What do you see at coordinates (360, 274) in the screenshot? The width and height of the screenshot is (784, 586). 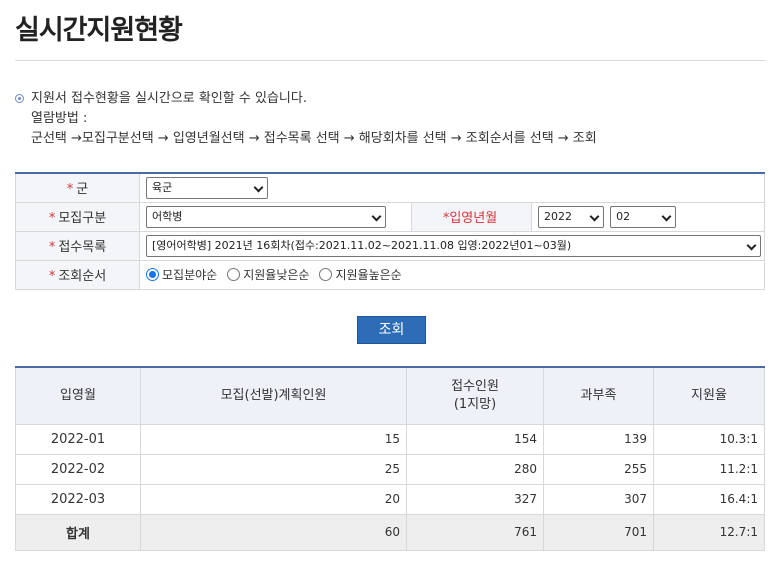 I see `sort-option-rate-high: 지원율높은순` at bounding box center [360, 274].